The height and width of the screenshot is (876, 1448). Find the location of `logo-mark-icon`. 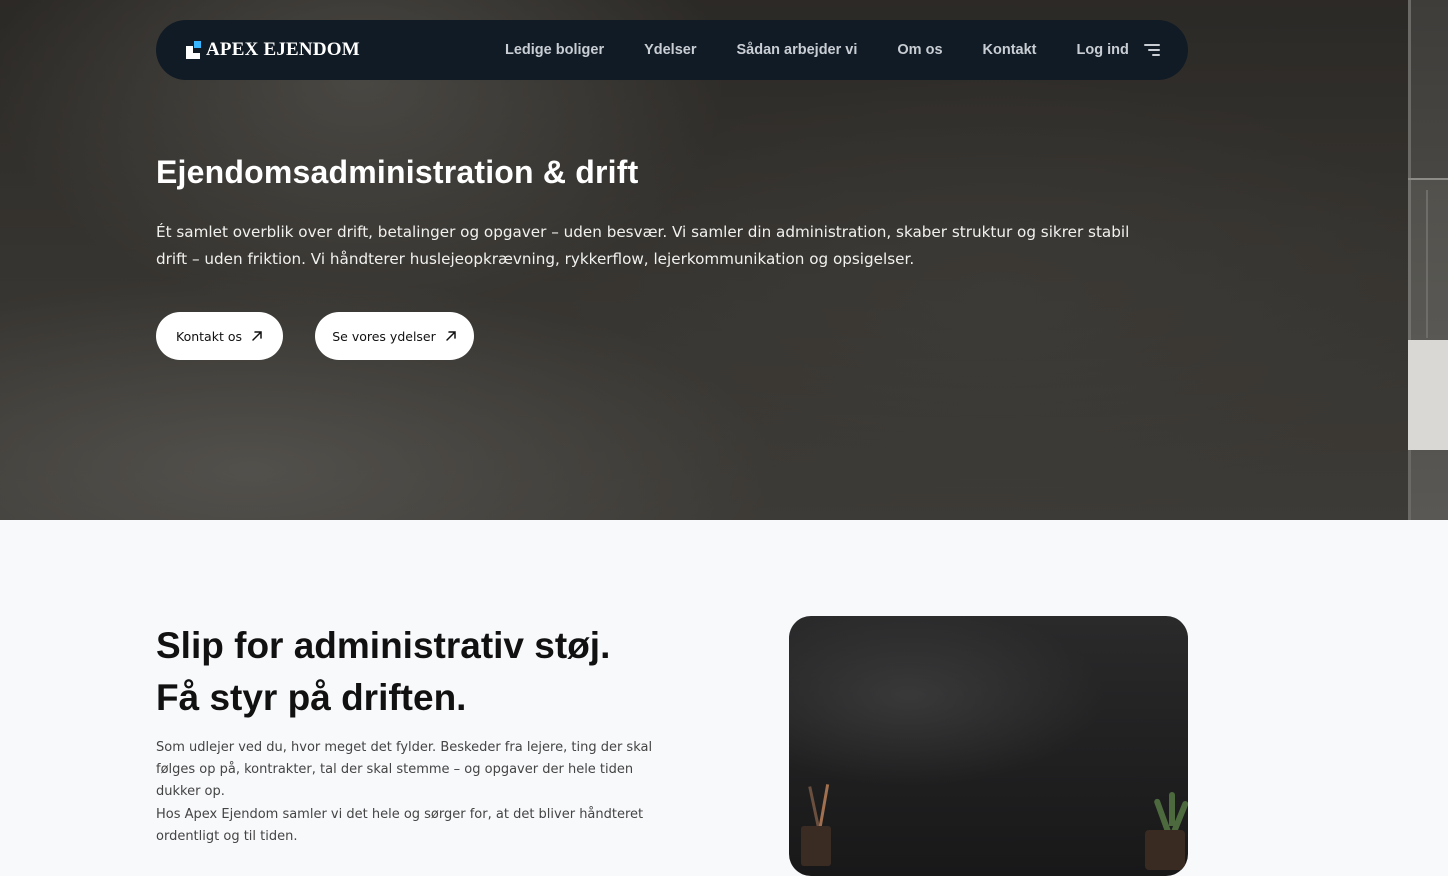

logo-mark-icon is located at coordinates (193, 50).